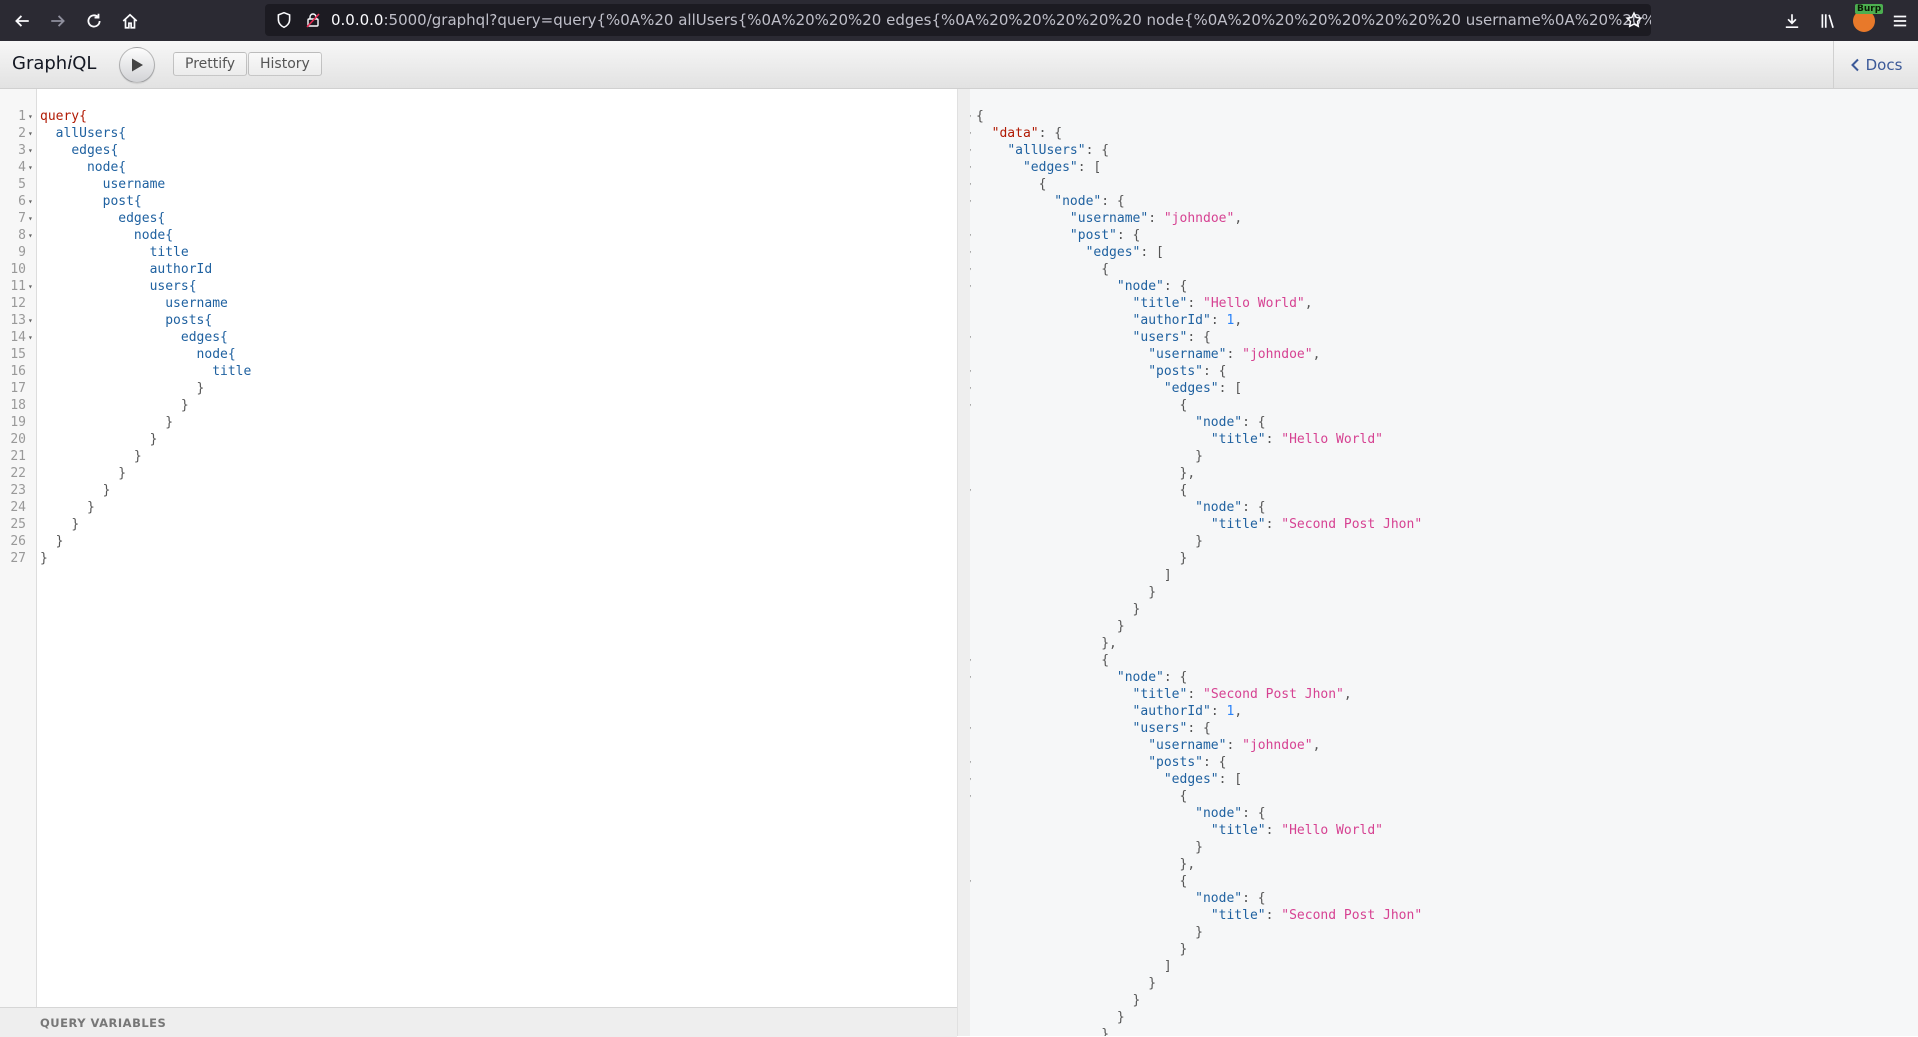  I want to click on result-line: ▾ "data": {, so click(1196, 133).